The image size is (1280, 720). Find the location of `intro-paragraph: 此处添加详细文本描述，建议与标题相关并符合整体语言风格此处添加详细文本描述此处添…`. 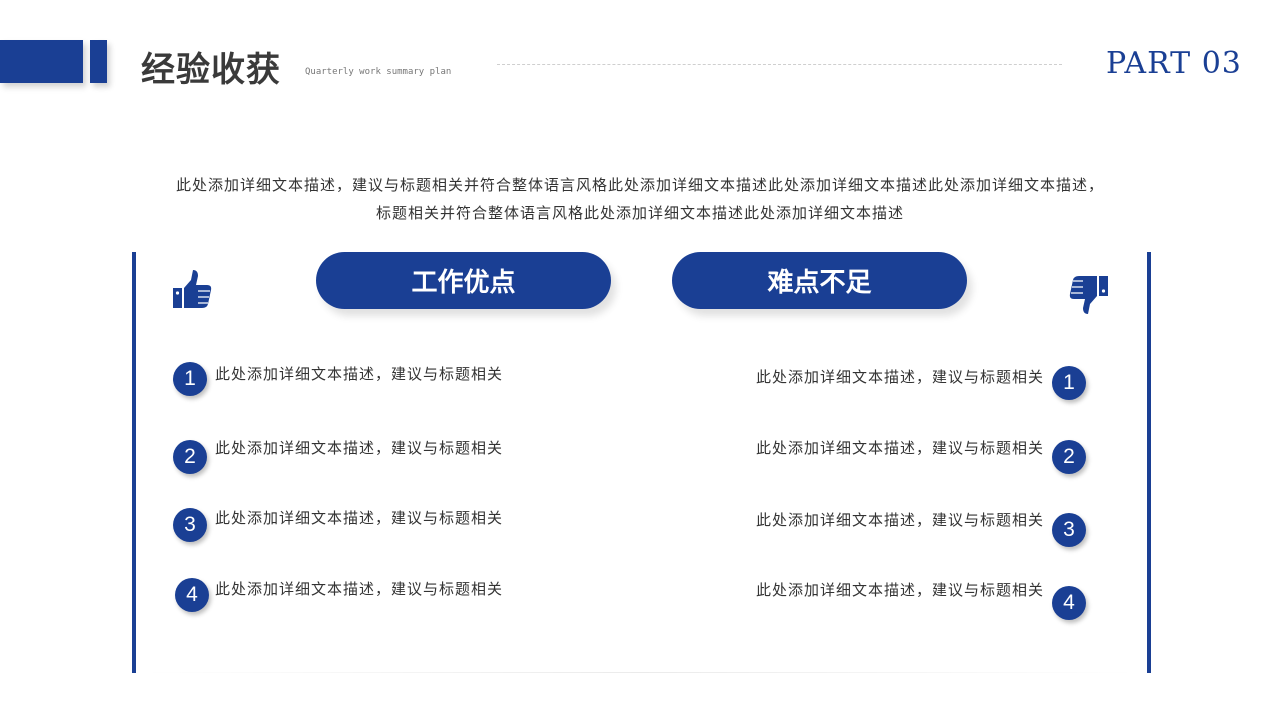

intro-paragraph: 此处添加详细文本描述，建议与标题相关并符合整体语言风格此处添加详细文本描述此处添… is located at coordinates (640, 199).